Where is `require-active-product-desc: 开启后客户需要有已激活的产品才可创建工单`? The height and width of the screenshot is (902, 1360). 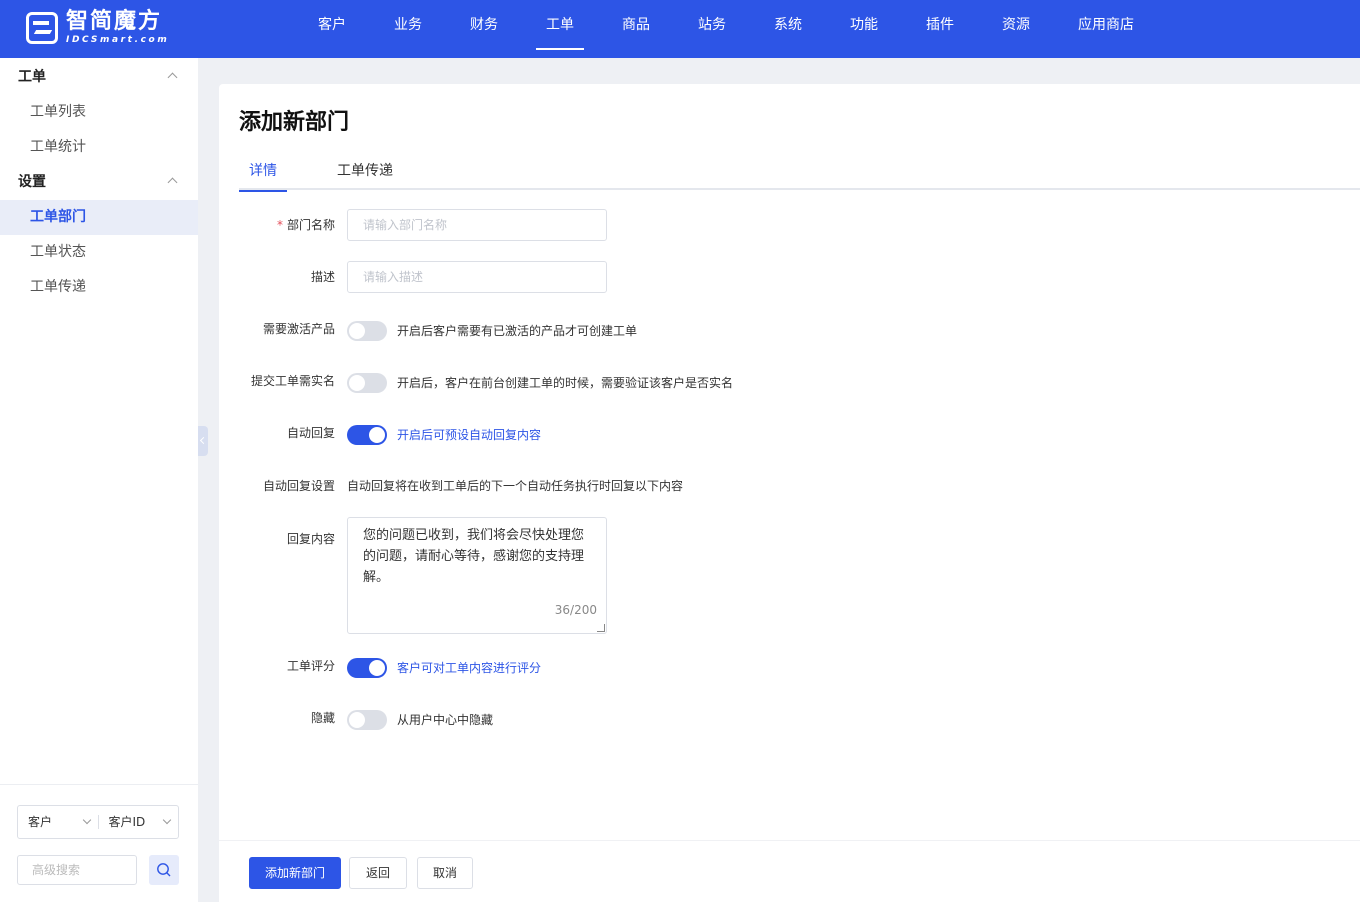
require-active-product-desc: 开启后客户需要有已激活的产品才可创建工单 is located at coordinates (517, 331).